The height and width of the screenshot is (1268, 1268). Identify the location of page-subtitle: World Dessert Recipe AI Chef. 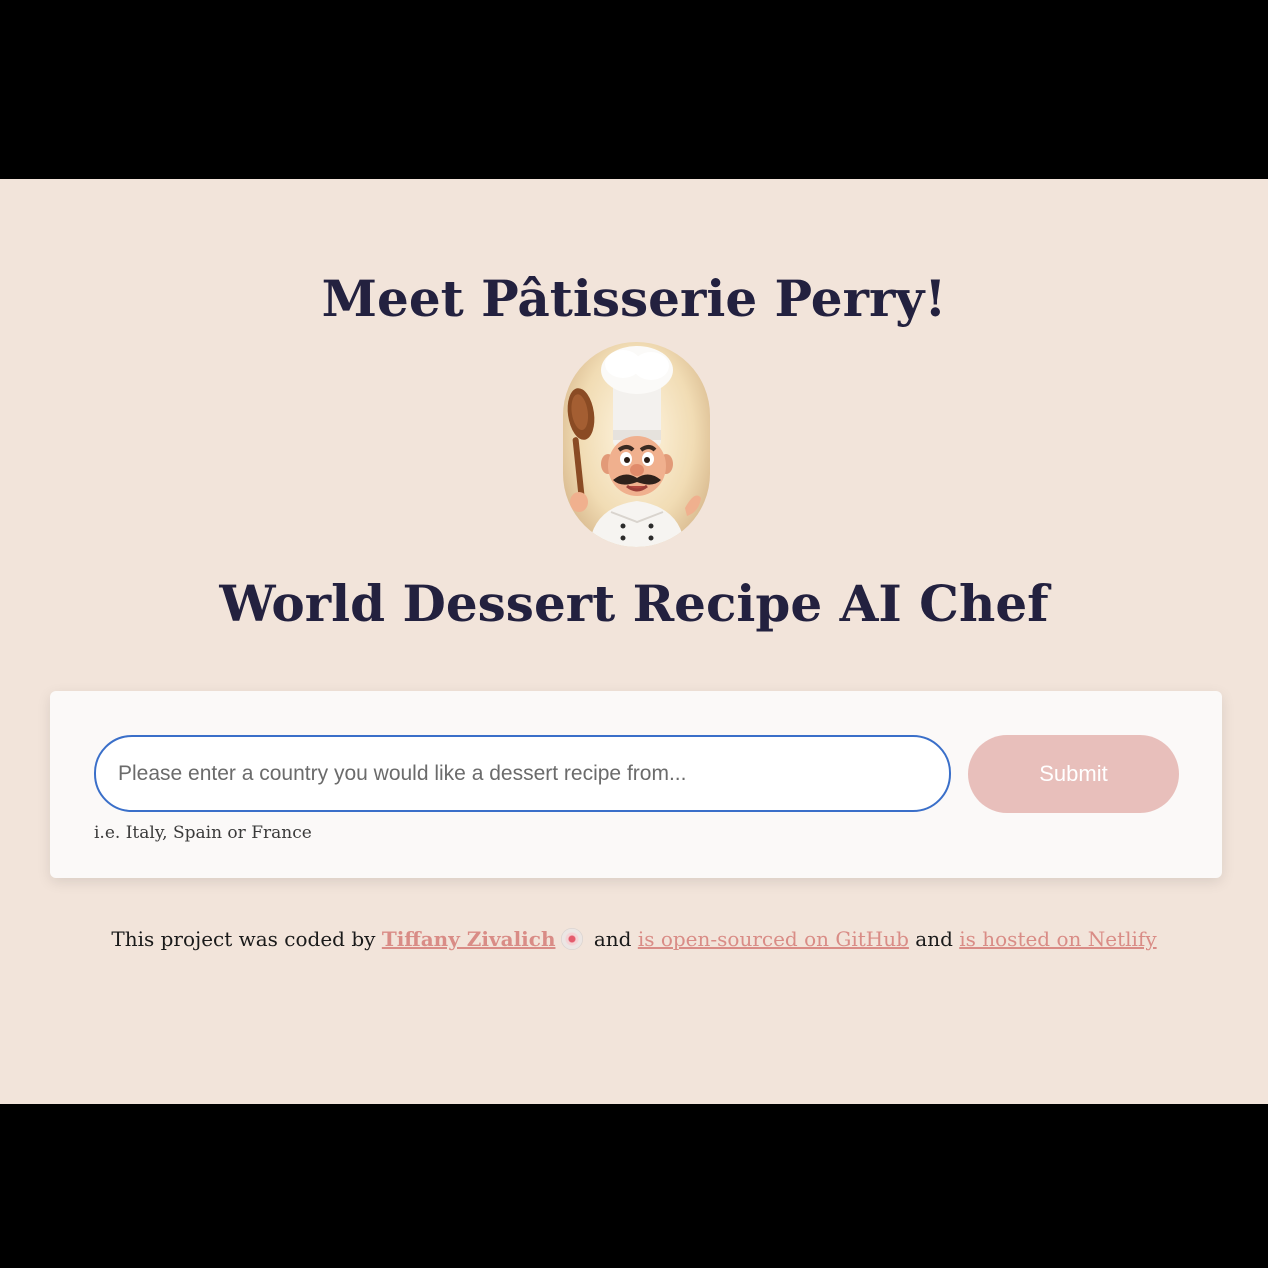
(634, 603).